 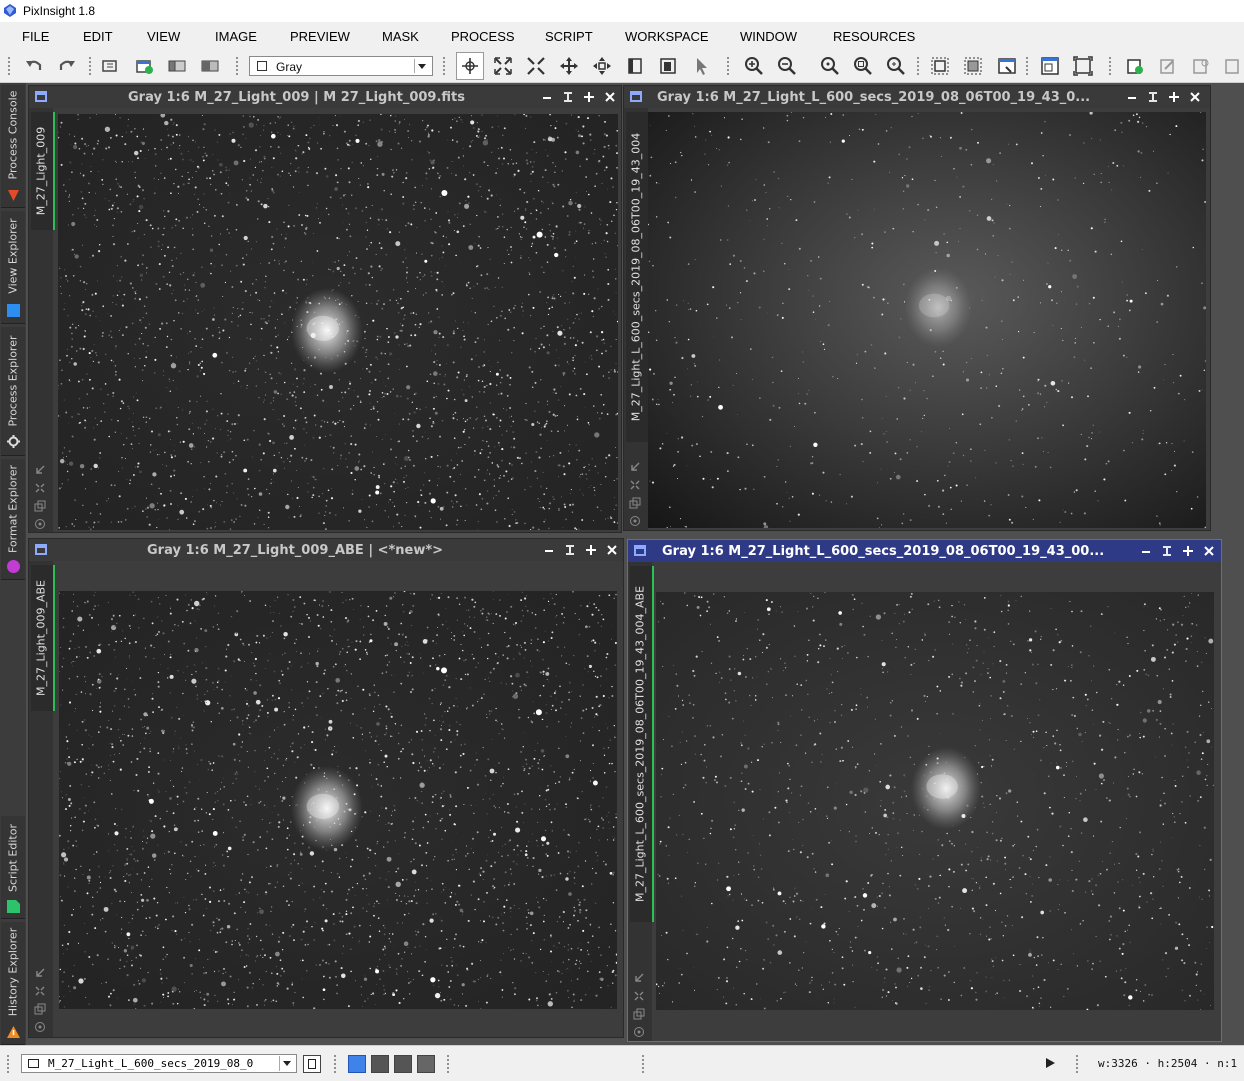 What do you see at coordinates (863, 66) in the screenshot?
I see `zoom-fit-icon` at bounding box center [863, 66].